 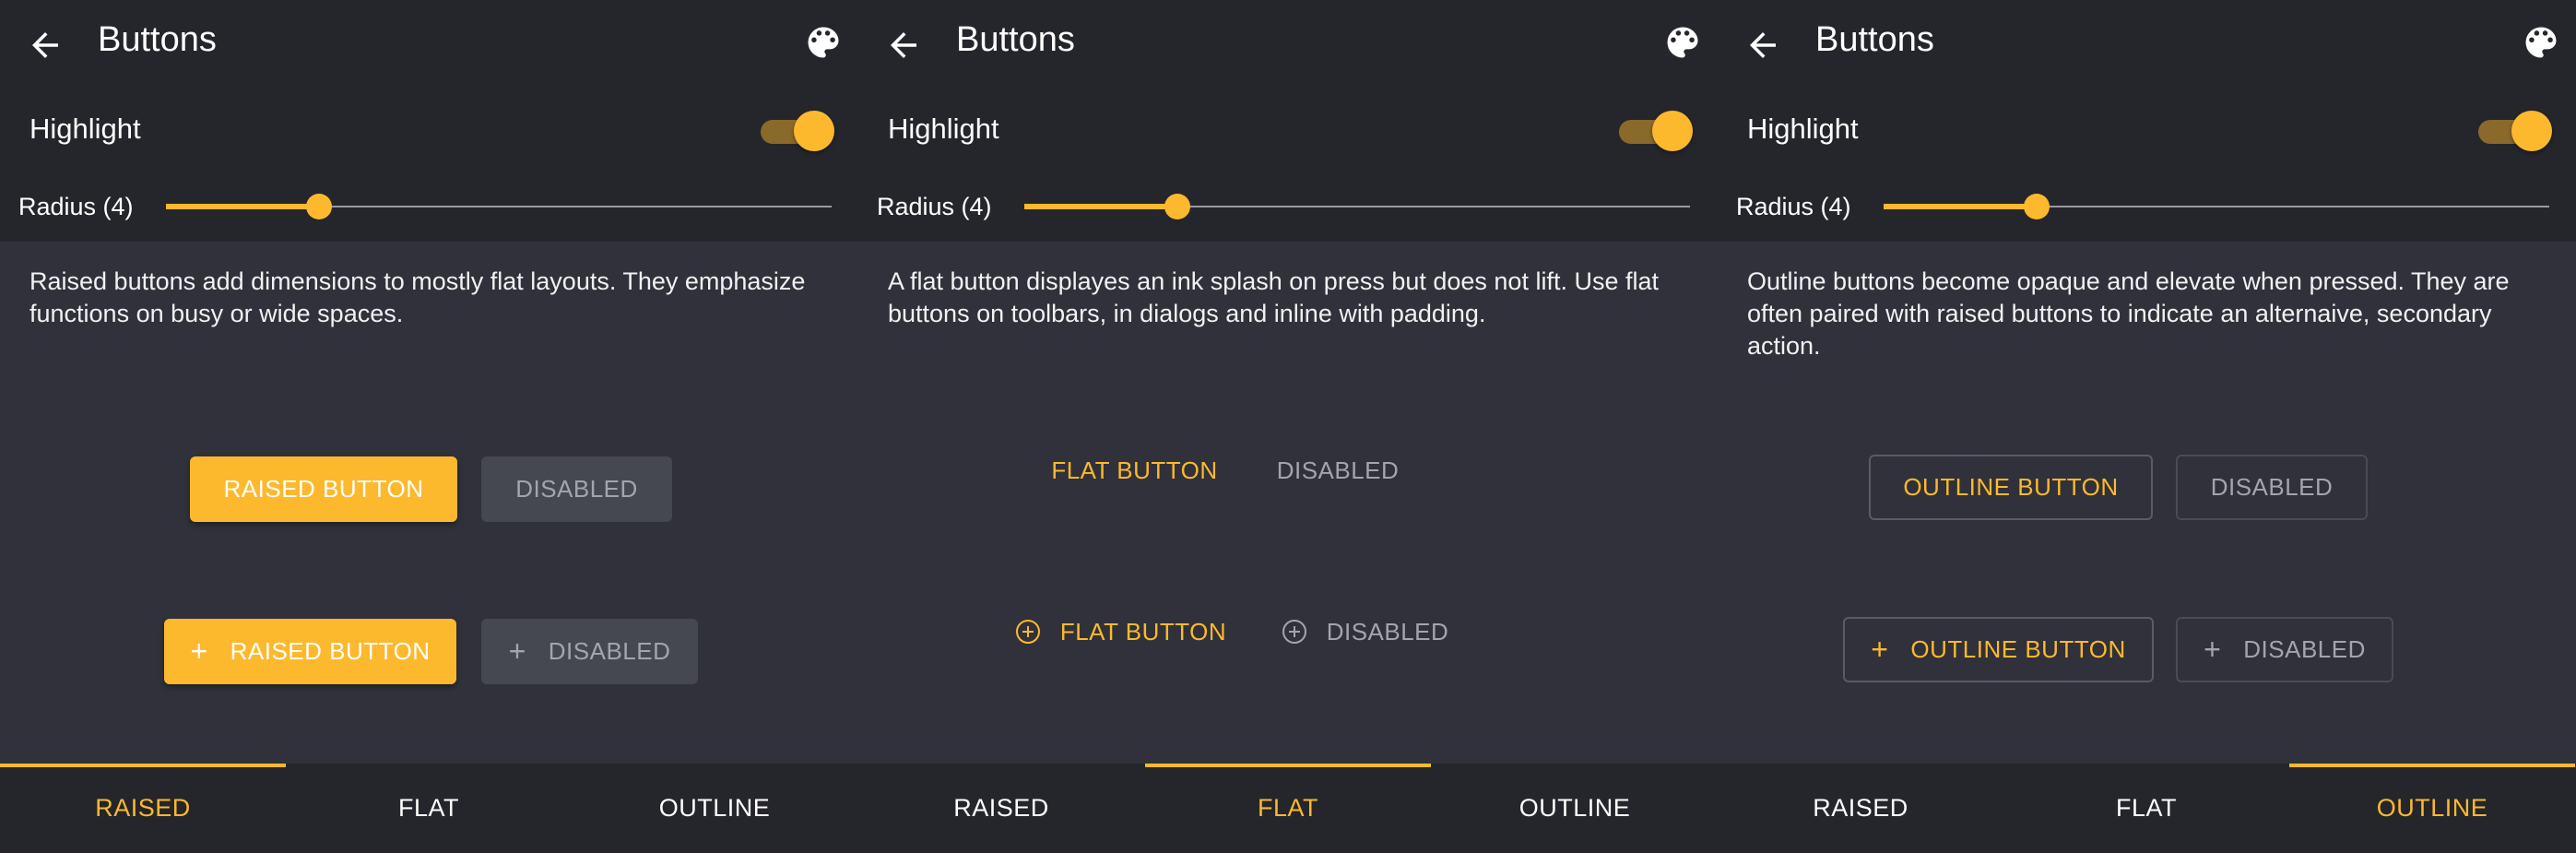 I want to click on raised-button: RAISED BUTTON, so click(x=323, y=489).